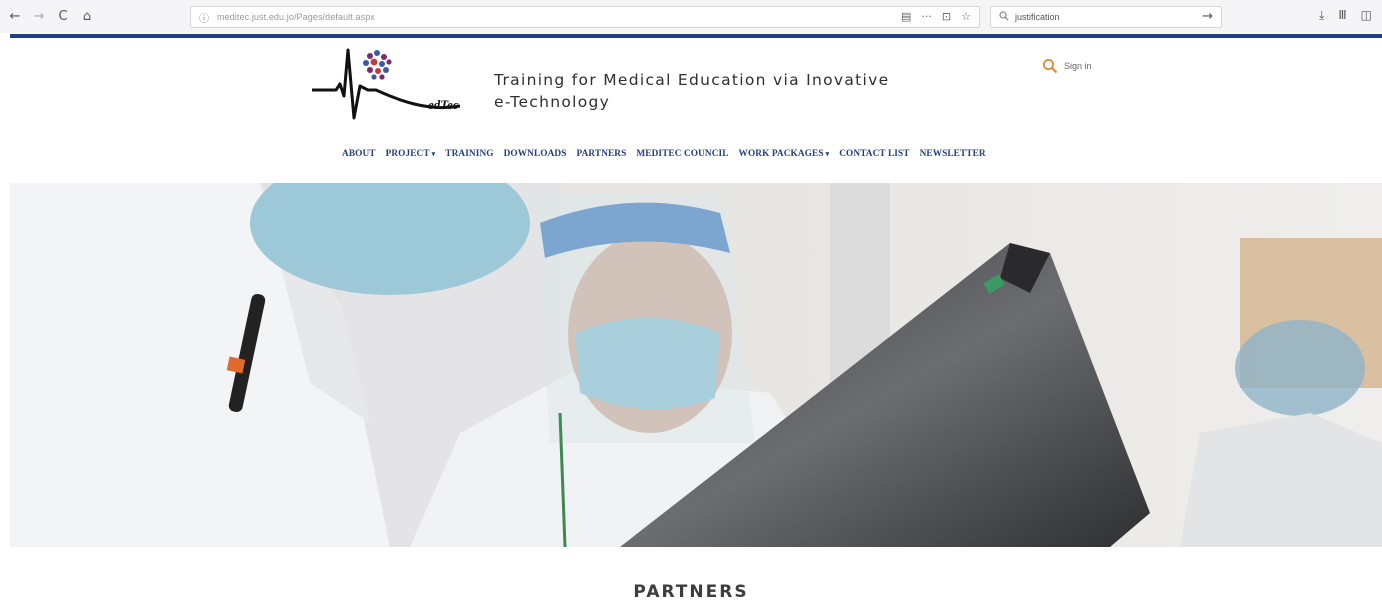 This screenshot has width=1382, height=604. What do you see at coordinates (946, 16) in the screenshot?
I see `pocket-icon: ⊡` at bounding box center [946, 16].